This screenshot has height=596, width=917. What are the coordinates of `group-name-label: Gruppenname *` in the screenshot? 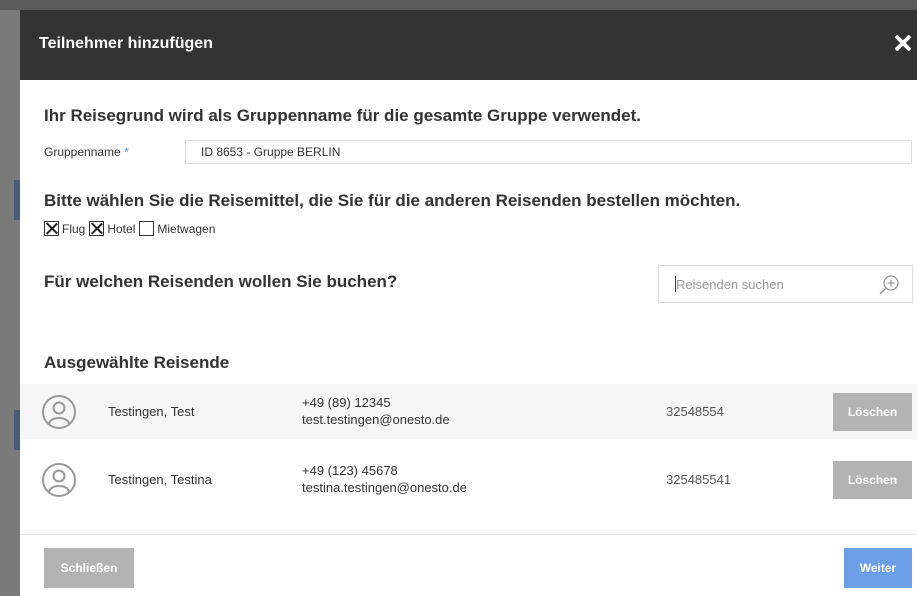 It's located at (86, 152).